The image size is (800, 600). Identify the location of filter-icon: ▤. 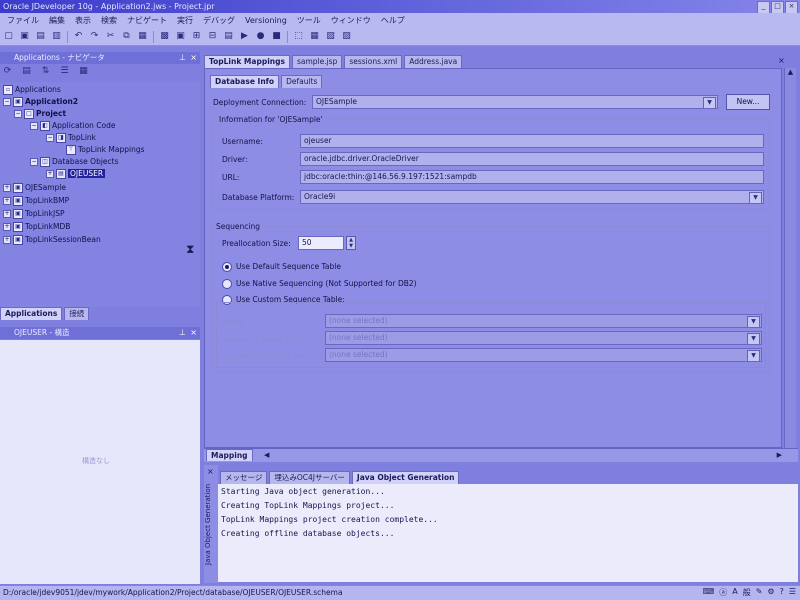
(26, 71).